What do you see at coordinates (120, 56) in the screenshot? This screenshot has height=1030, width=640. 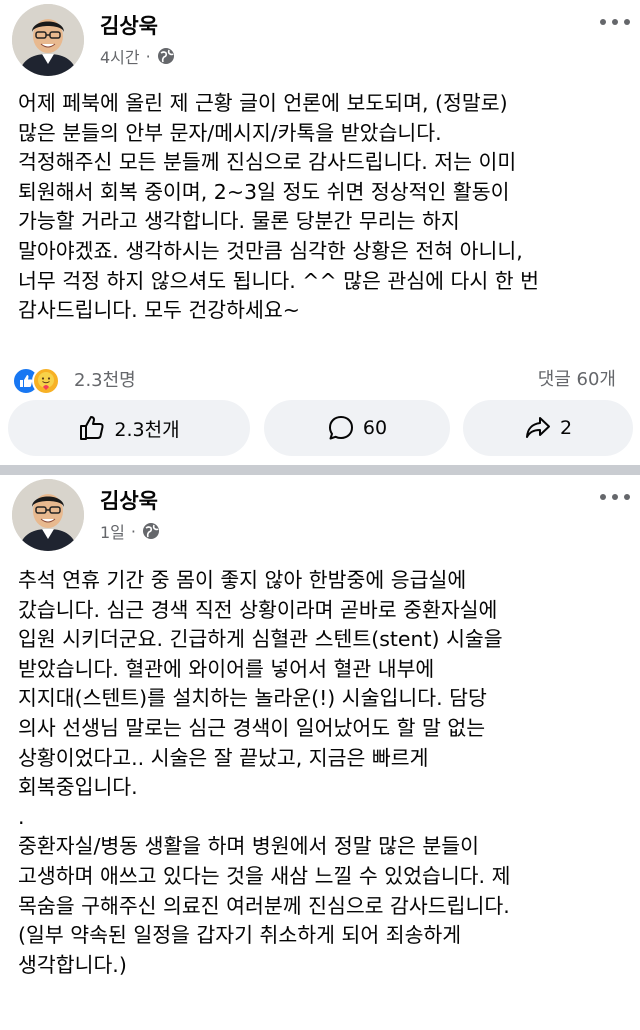 I see `post-time: 4시간` at bounding box center [120, 56].